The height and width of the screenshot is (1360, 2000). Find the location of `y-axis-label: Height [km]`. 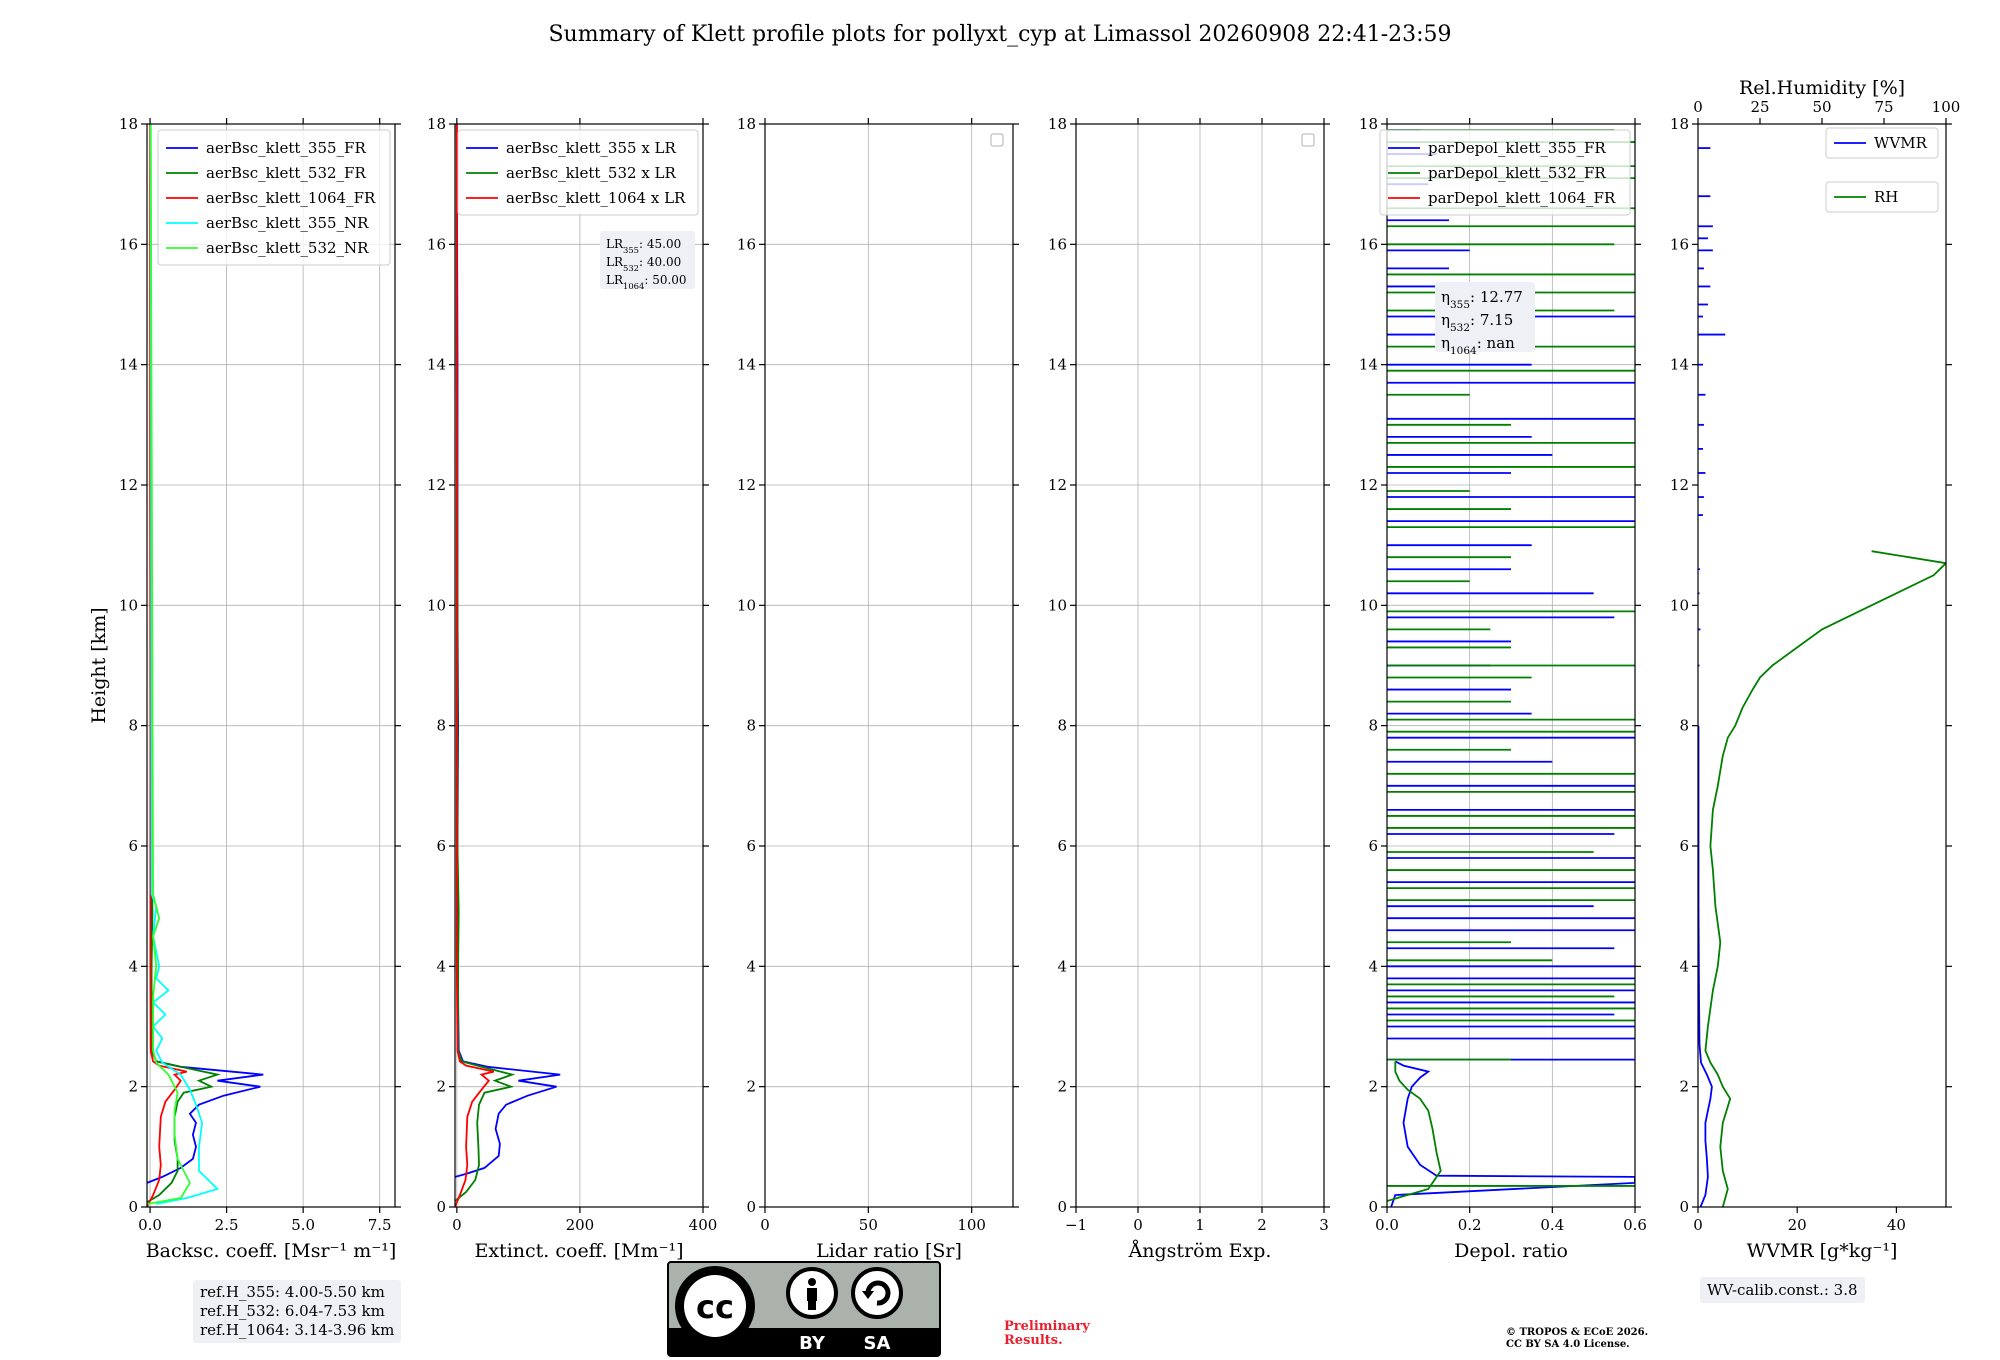

y-axis-label: Height [km] is located at coordinates (99, 665).